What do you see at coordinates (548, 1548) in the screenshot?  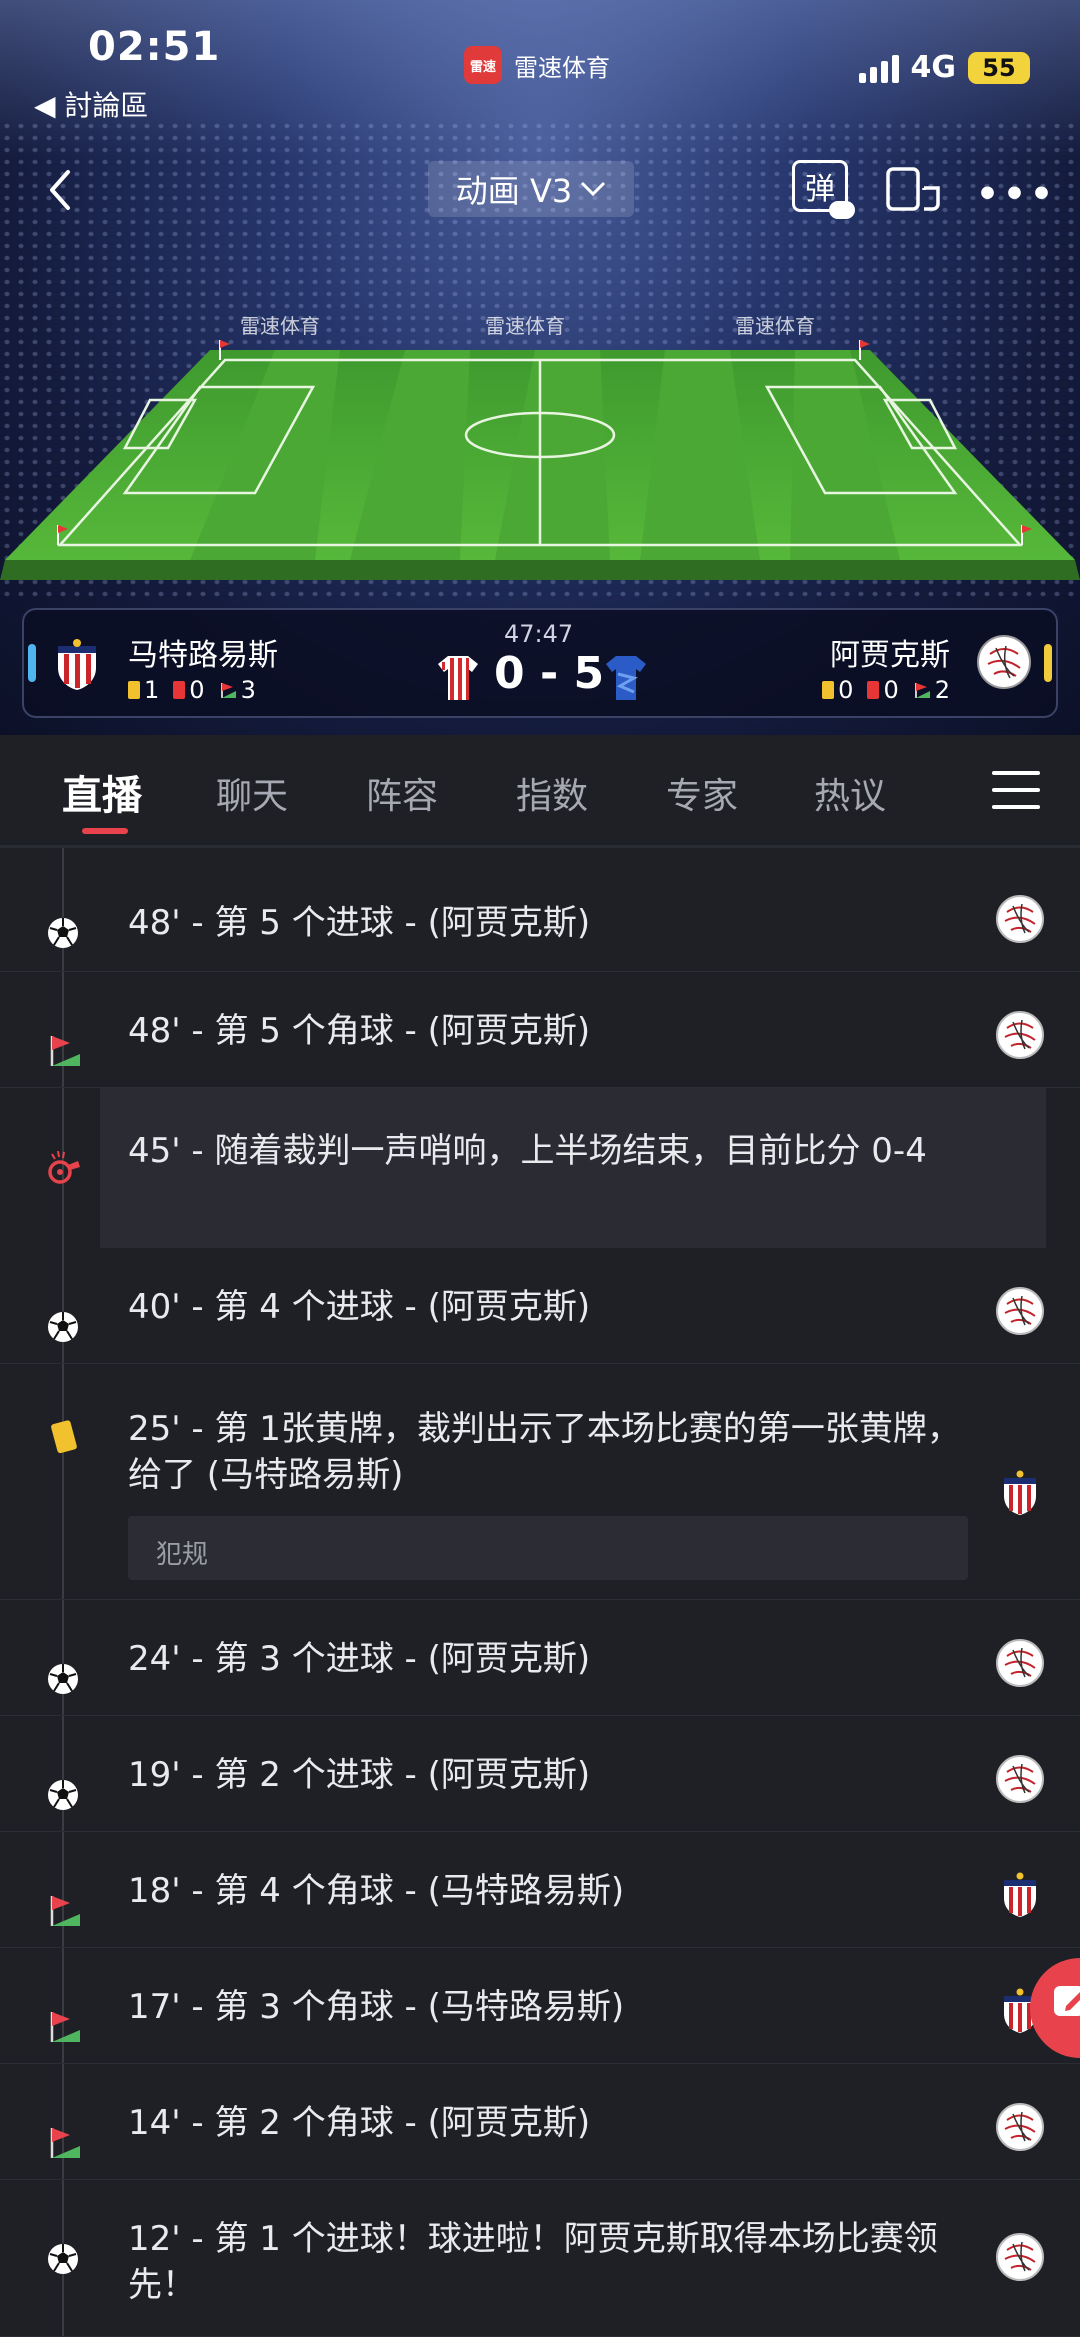 I see `event-note: 犯规` at bounding box center [548, 1548].